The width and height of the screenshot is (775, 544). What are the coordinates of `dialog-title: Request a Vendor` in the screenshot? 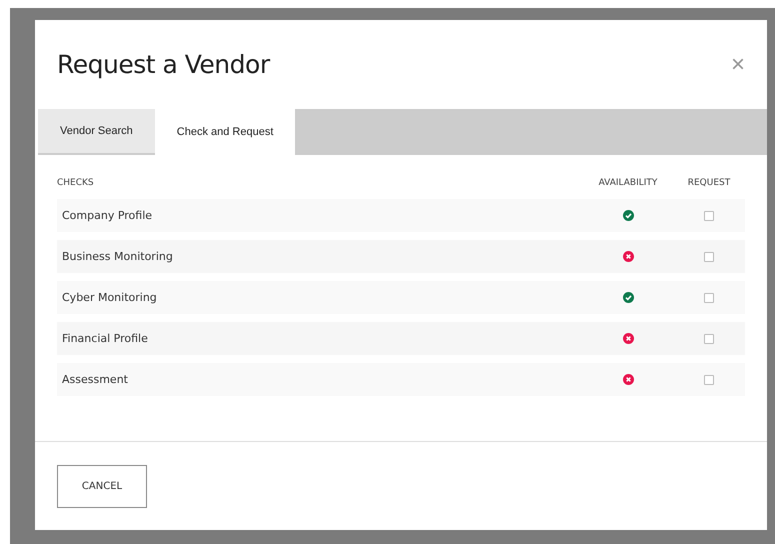 It's located at (163, 64).